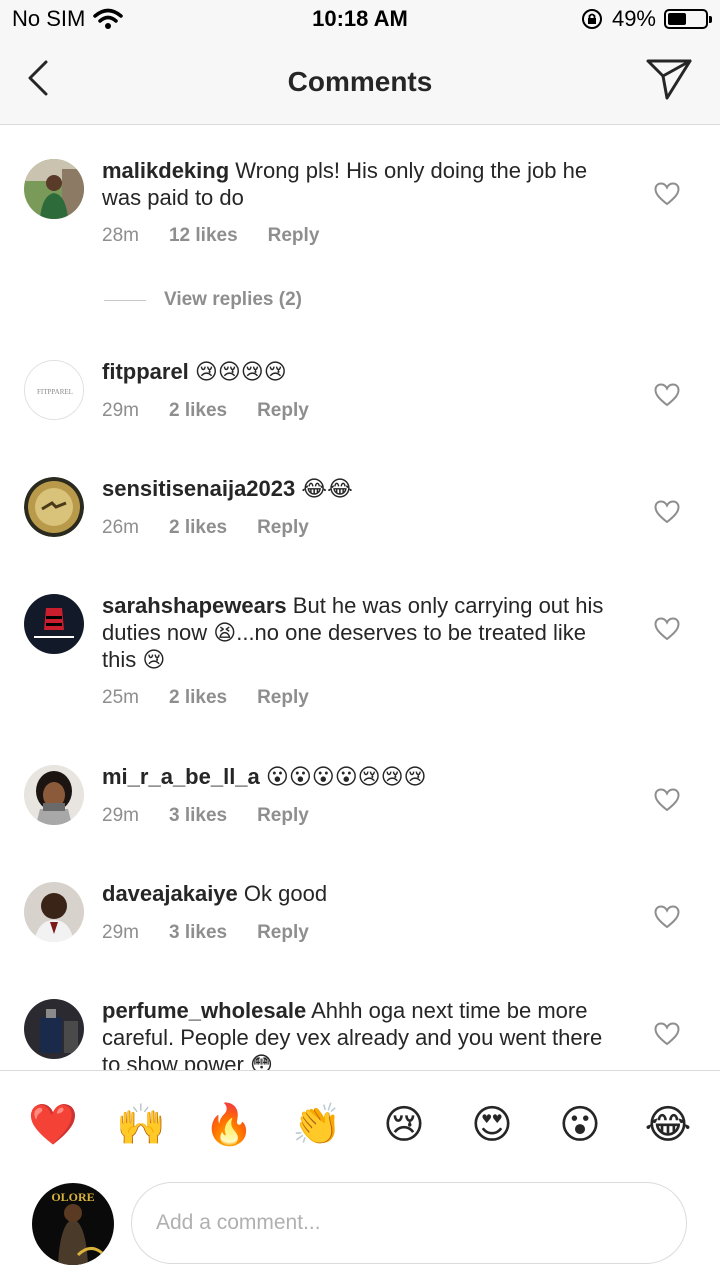  I want to click on comment-body: 😢😢😢😢, so click(237, 371).